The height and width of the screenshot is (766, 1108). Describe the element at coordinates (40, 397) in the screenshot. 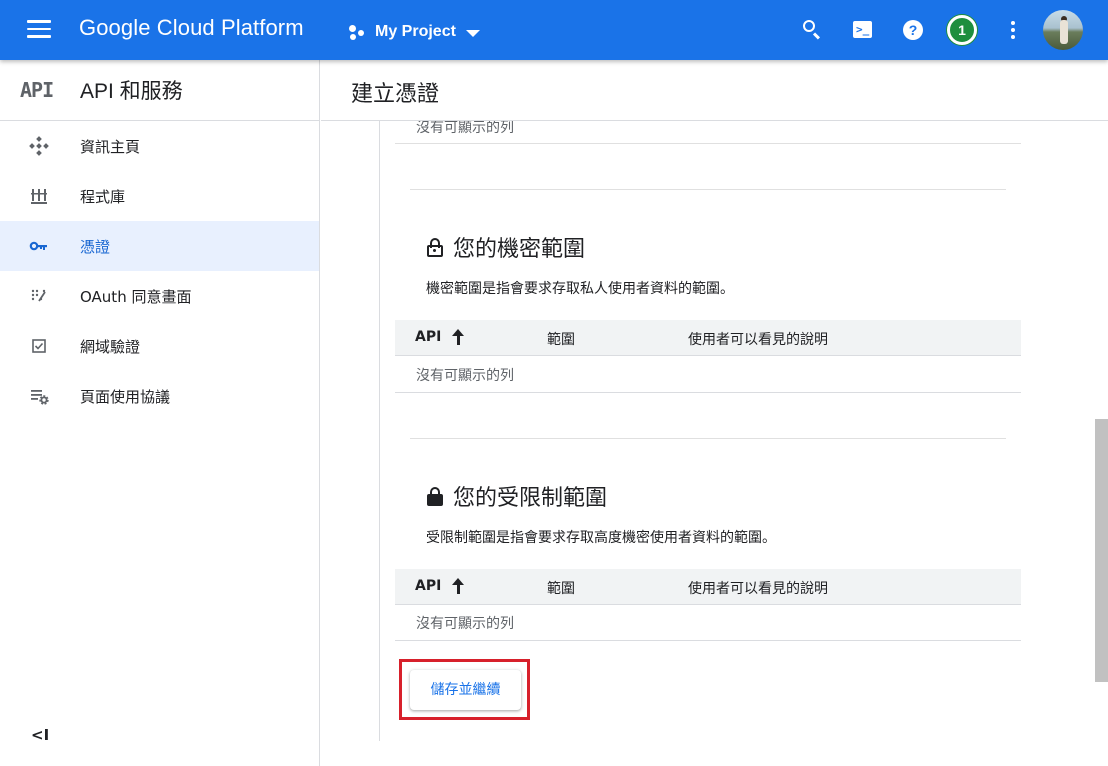

I see `settings-list-icon` at that location.